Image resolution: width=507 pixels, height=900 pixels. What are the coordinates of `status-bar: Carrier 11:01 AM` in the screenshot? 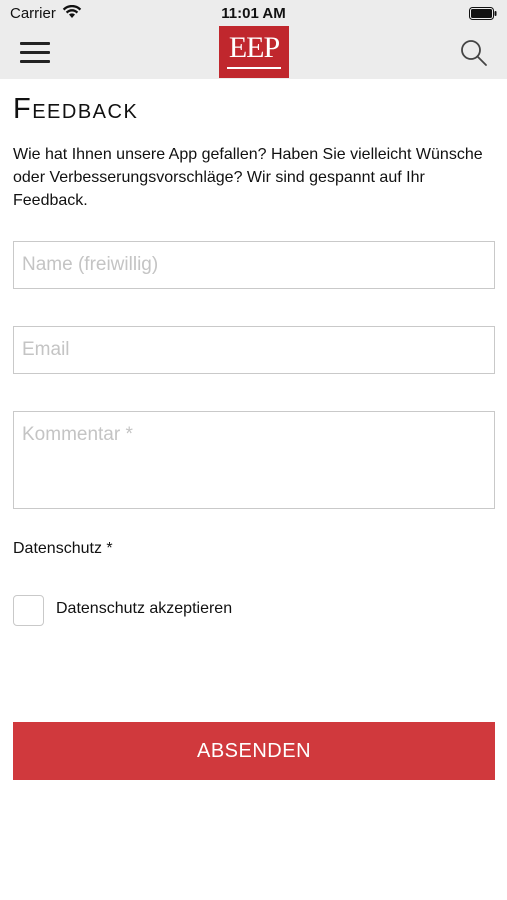 It's located at (253, 13).